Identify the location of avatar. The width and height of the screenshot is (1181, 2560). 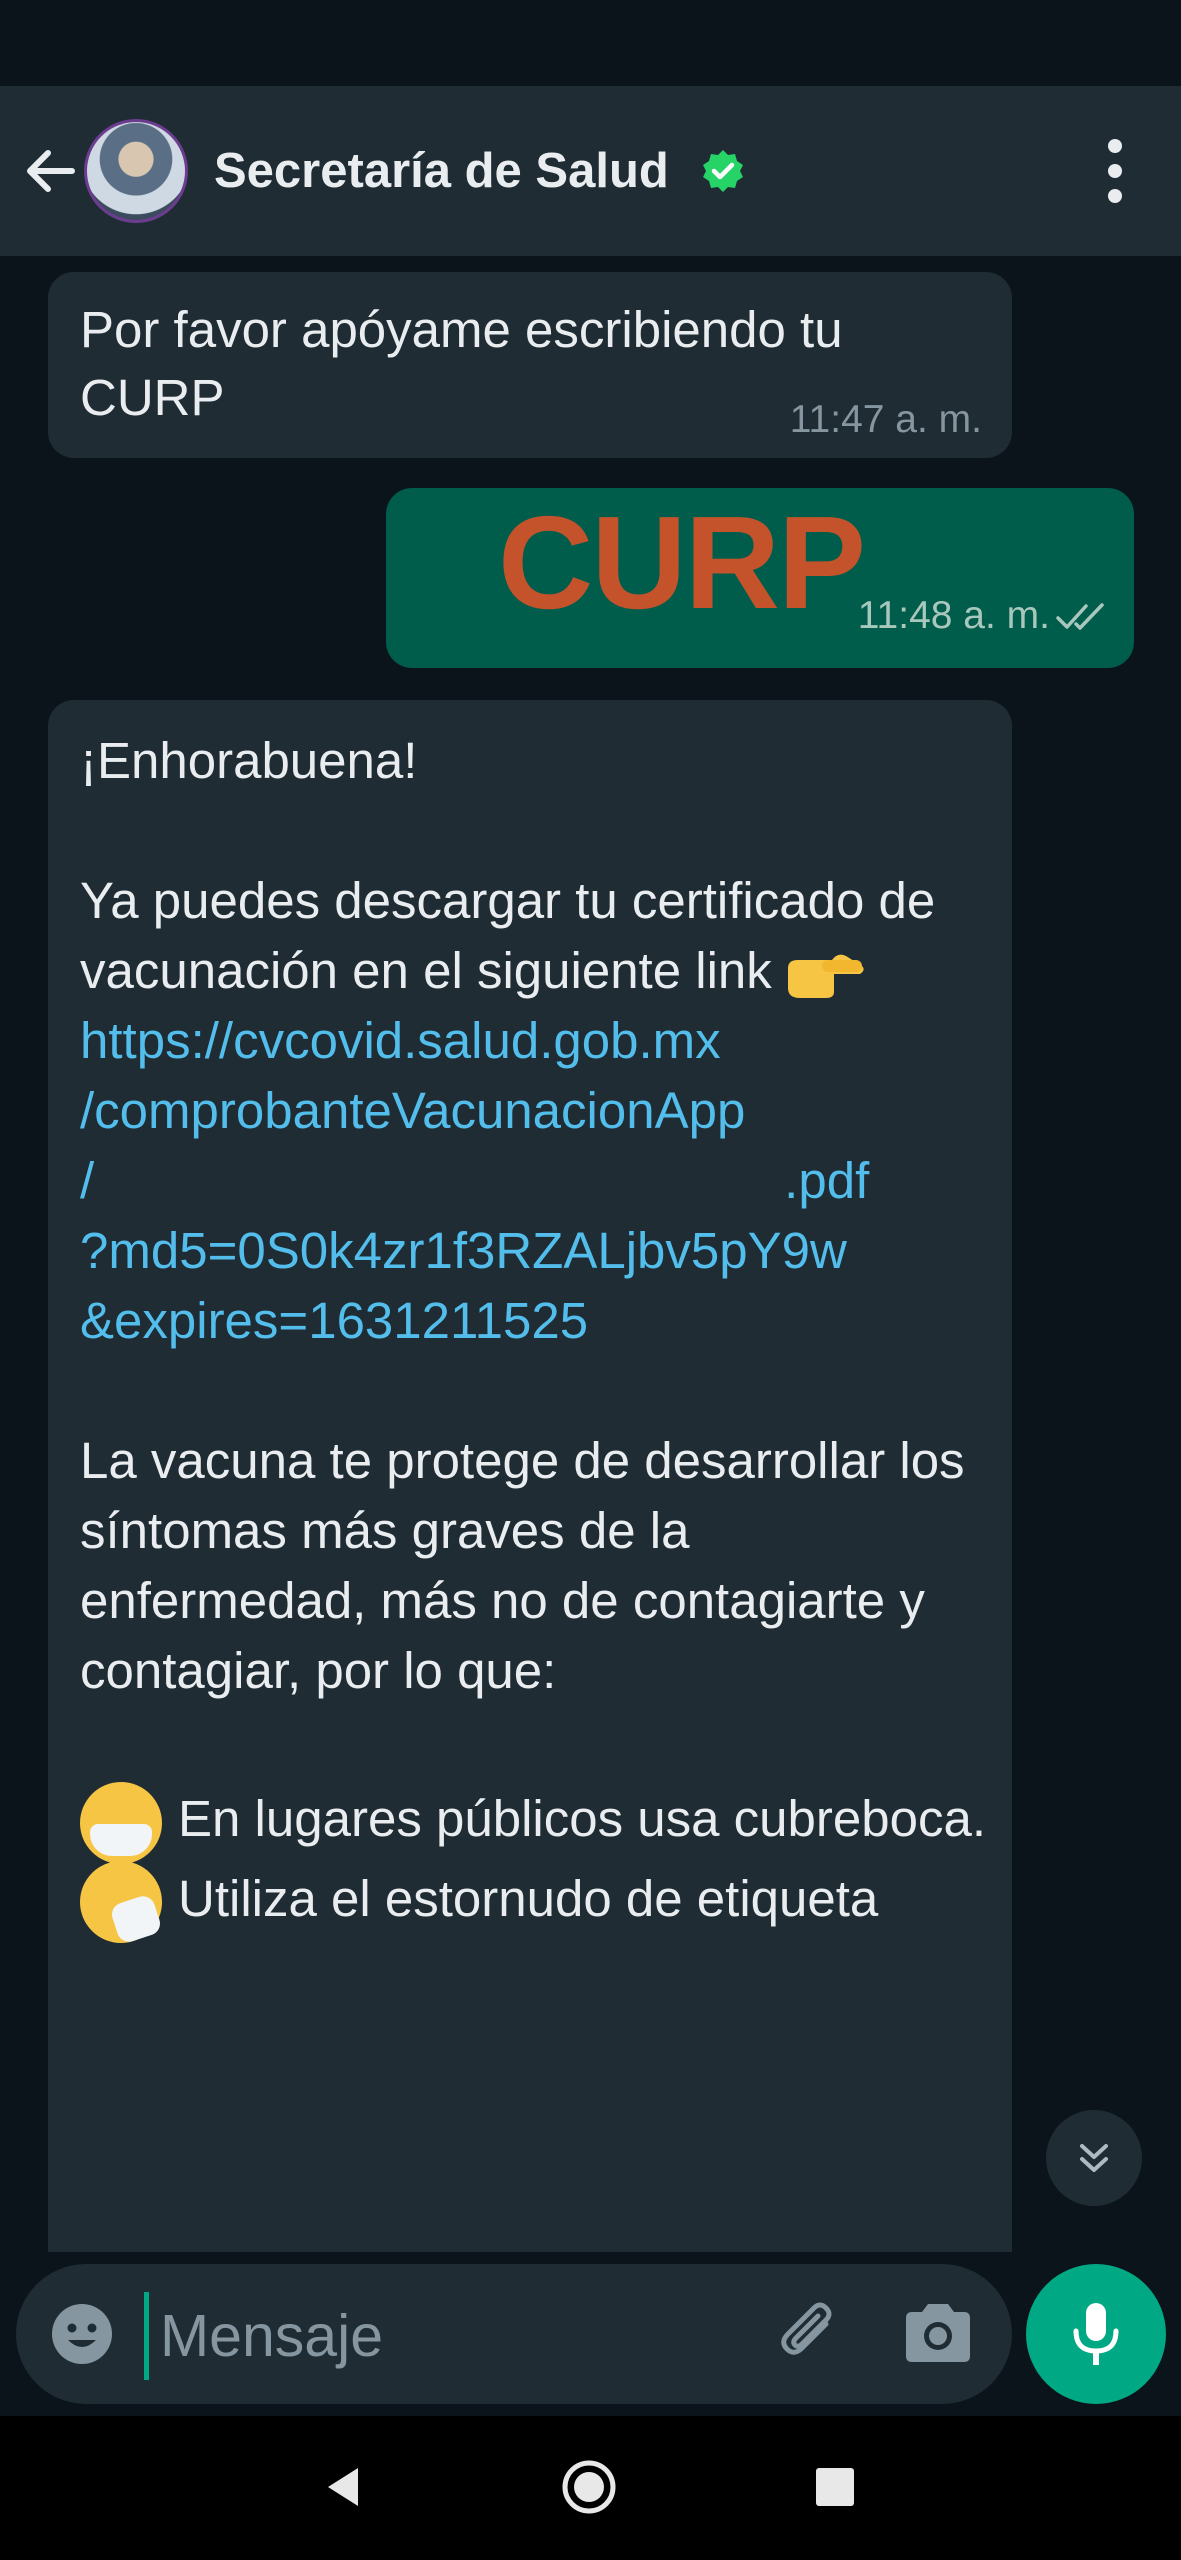
(136, 171).